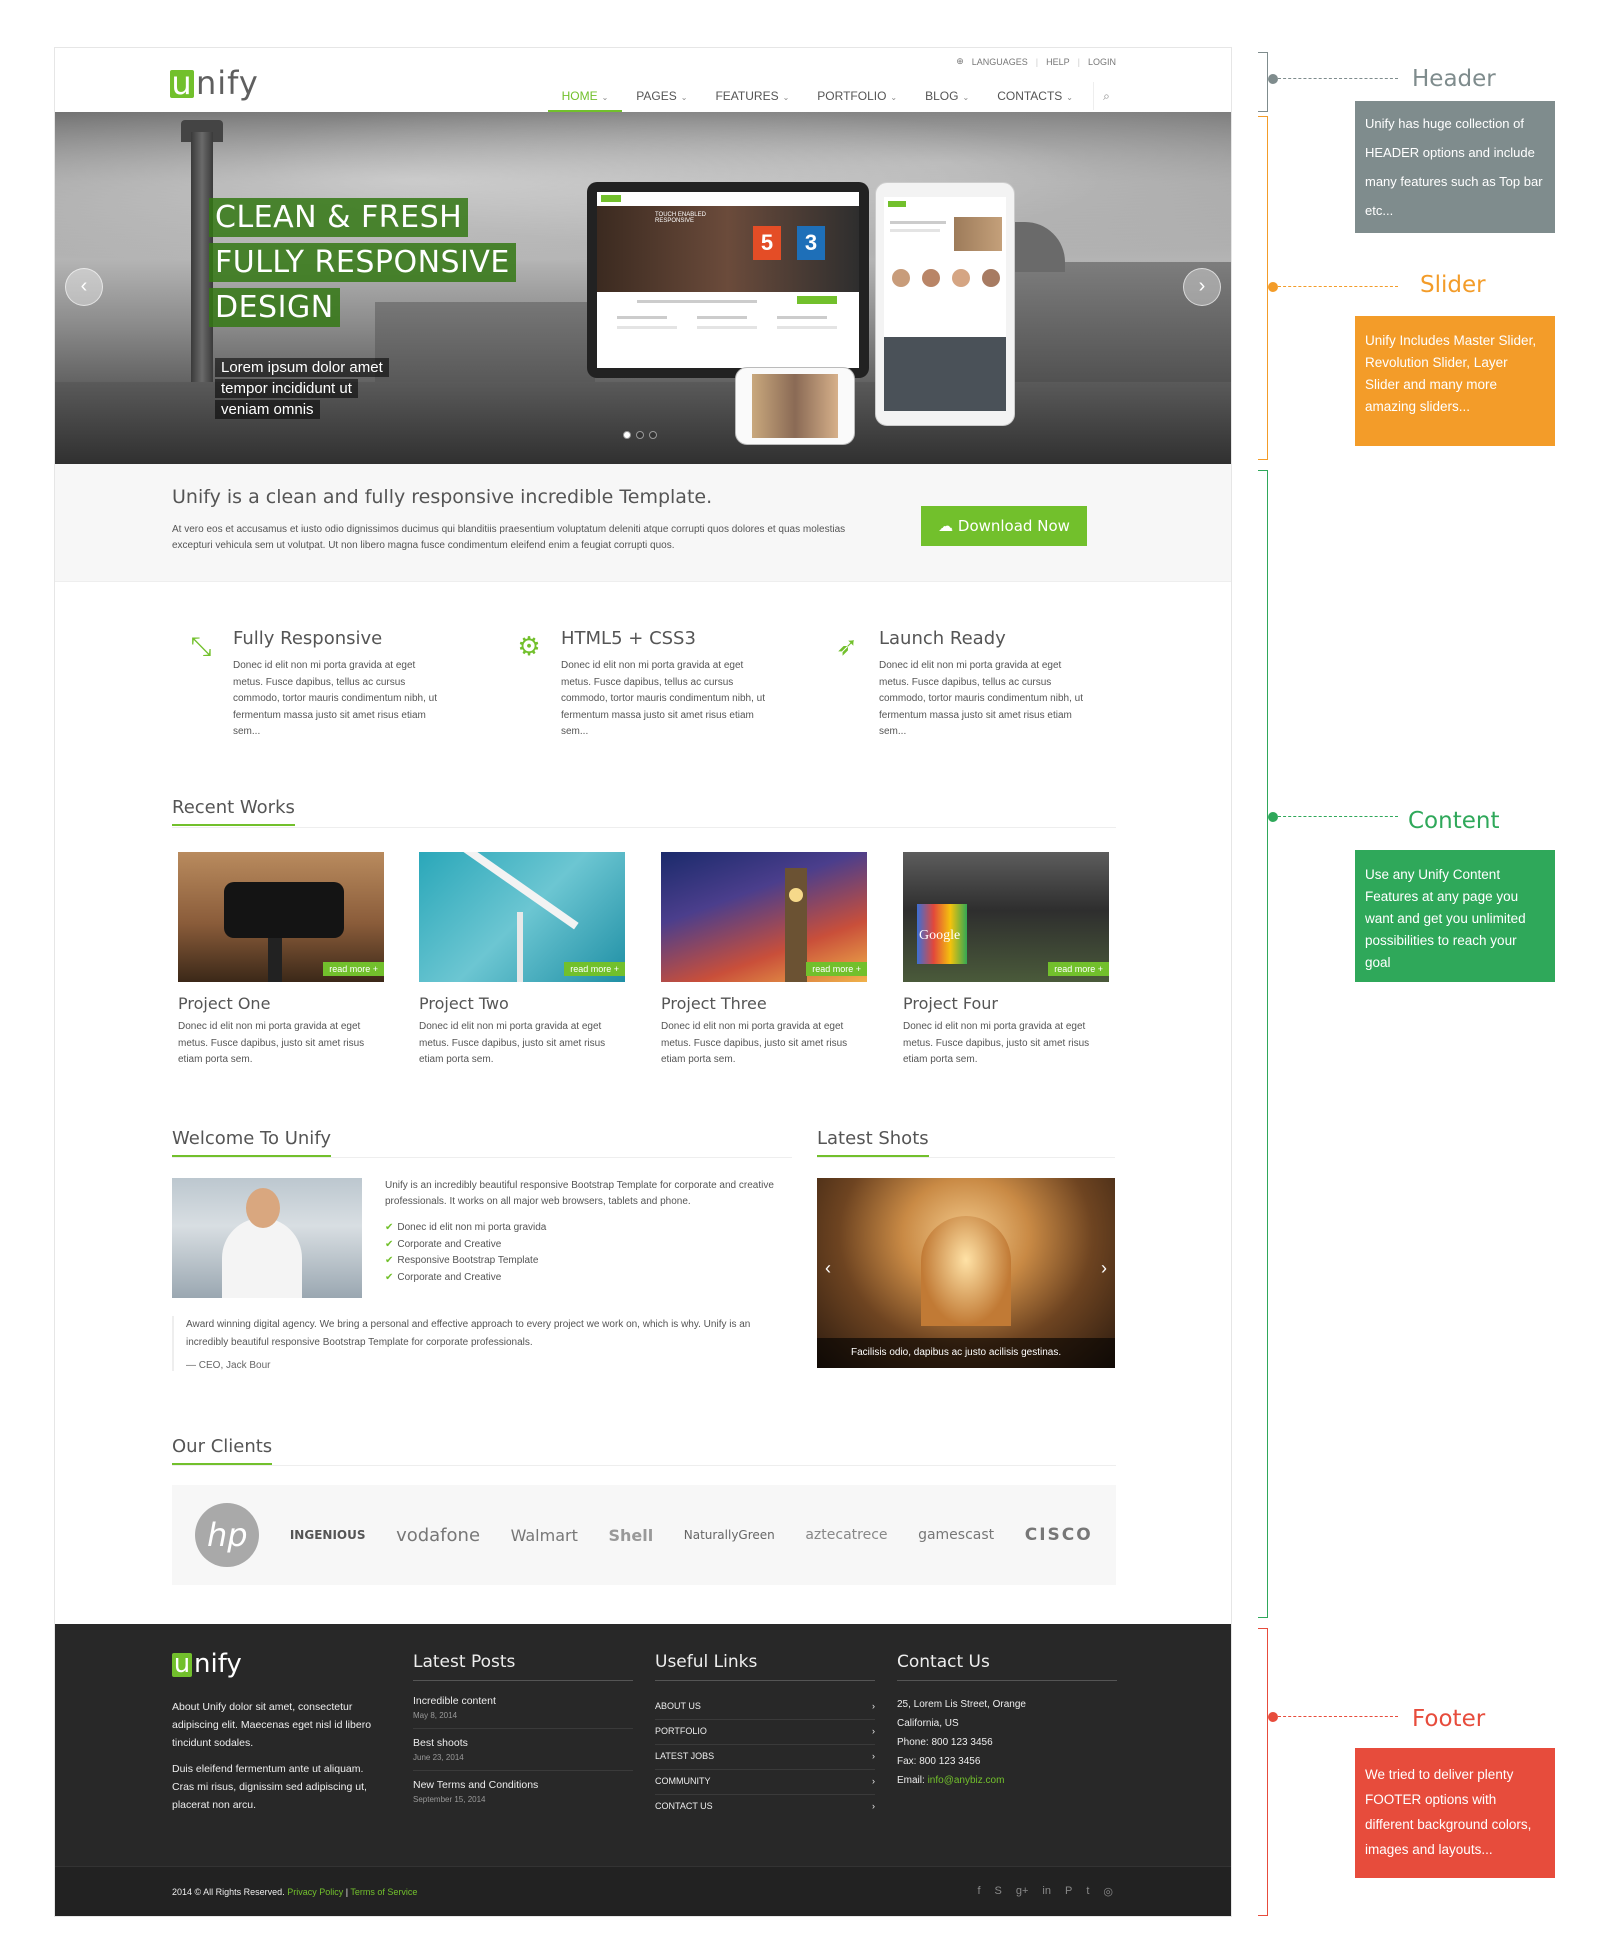 The image size is (1600, 1950). What do you see at coordinates (681, 1731) in the screenshot?
I see `footer-link-label: PORTFOLIO` at bounding box center [681, 1731].